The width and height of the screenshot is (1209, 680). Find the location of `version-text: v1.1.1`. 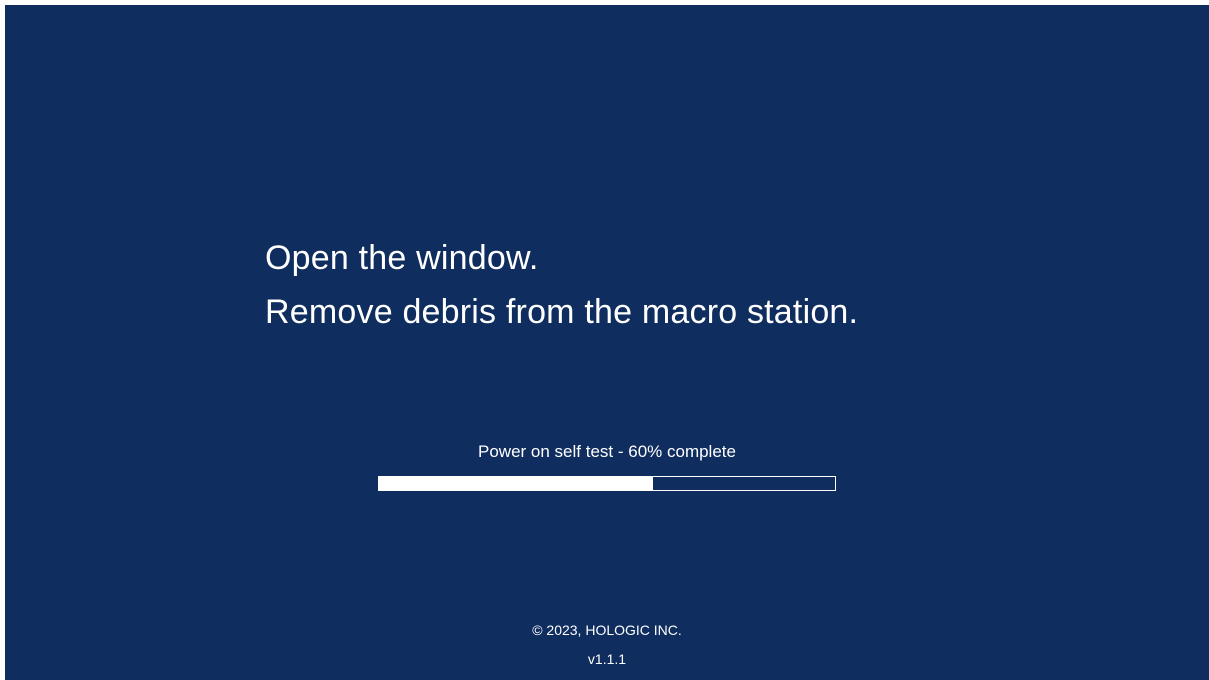

version-text: v1.1.1 is located at coordinates (607, 659).